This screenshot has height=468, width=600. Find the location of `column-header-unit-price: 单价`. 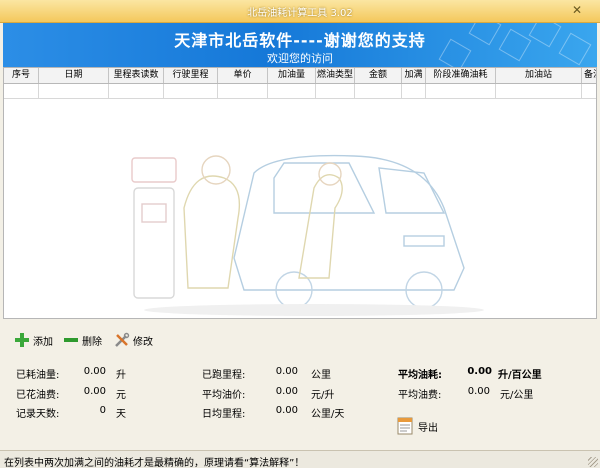

column-header-unit-price: 单价 is located at coordinates (243, 75).